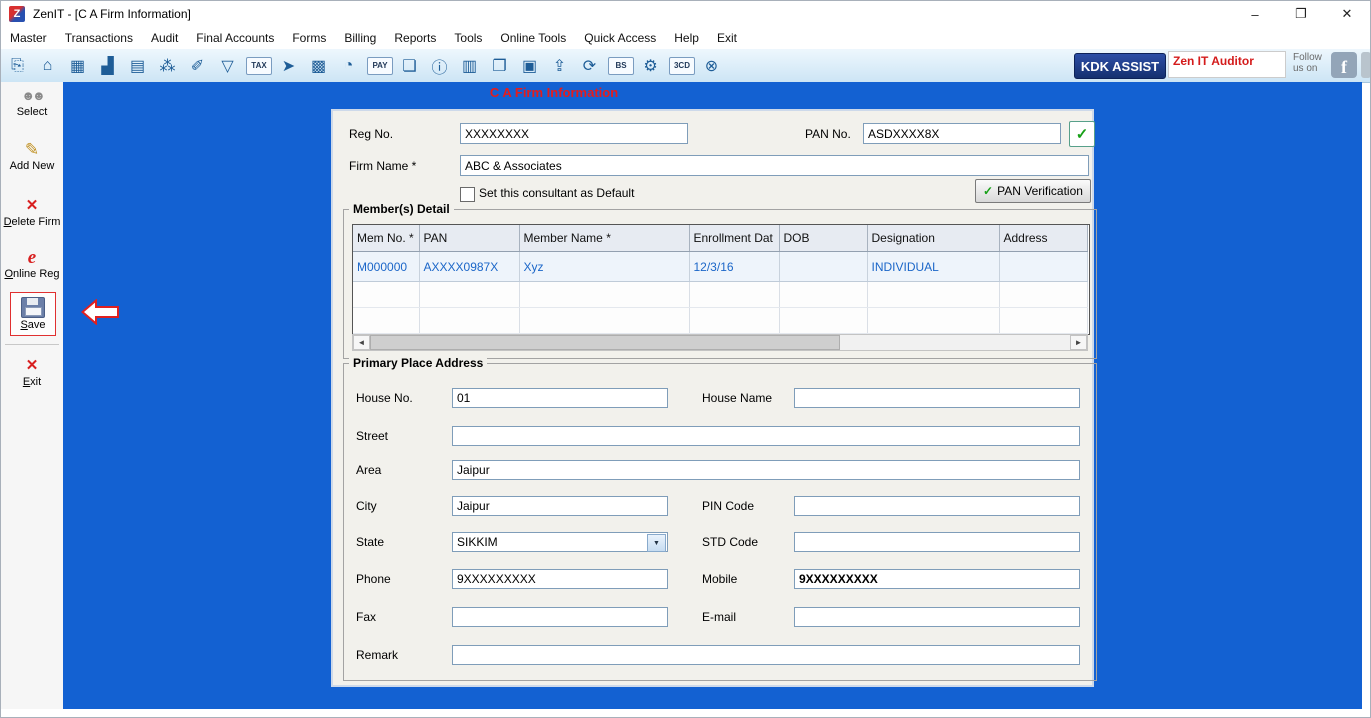  Describe the element at coordinates (107, 66) in the screenshot. I see `chart-icon: ▟` at that location.